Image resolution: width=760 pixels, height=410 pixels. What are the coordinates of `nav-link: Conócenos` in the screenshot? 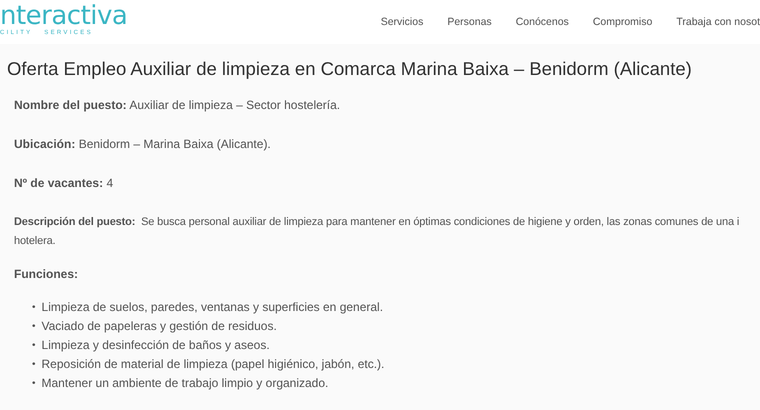 It's located at (542, 22).